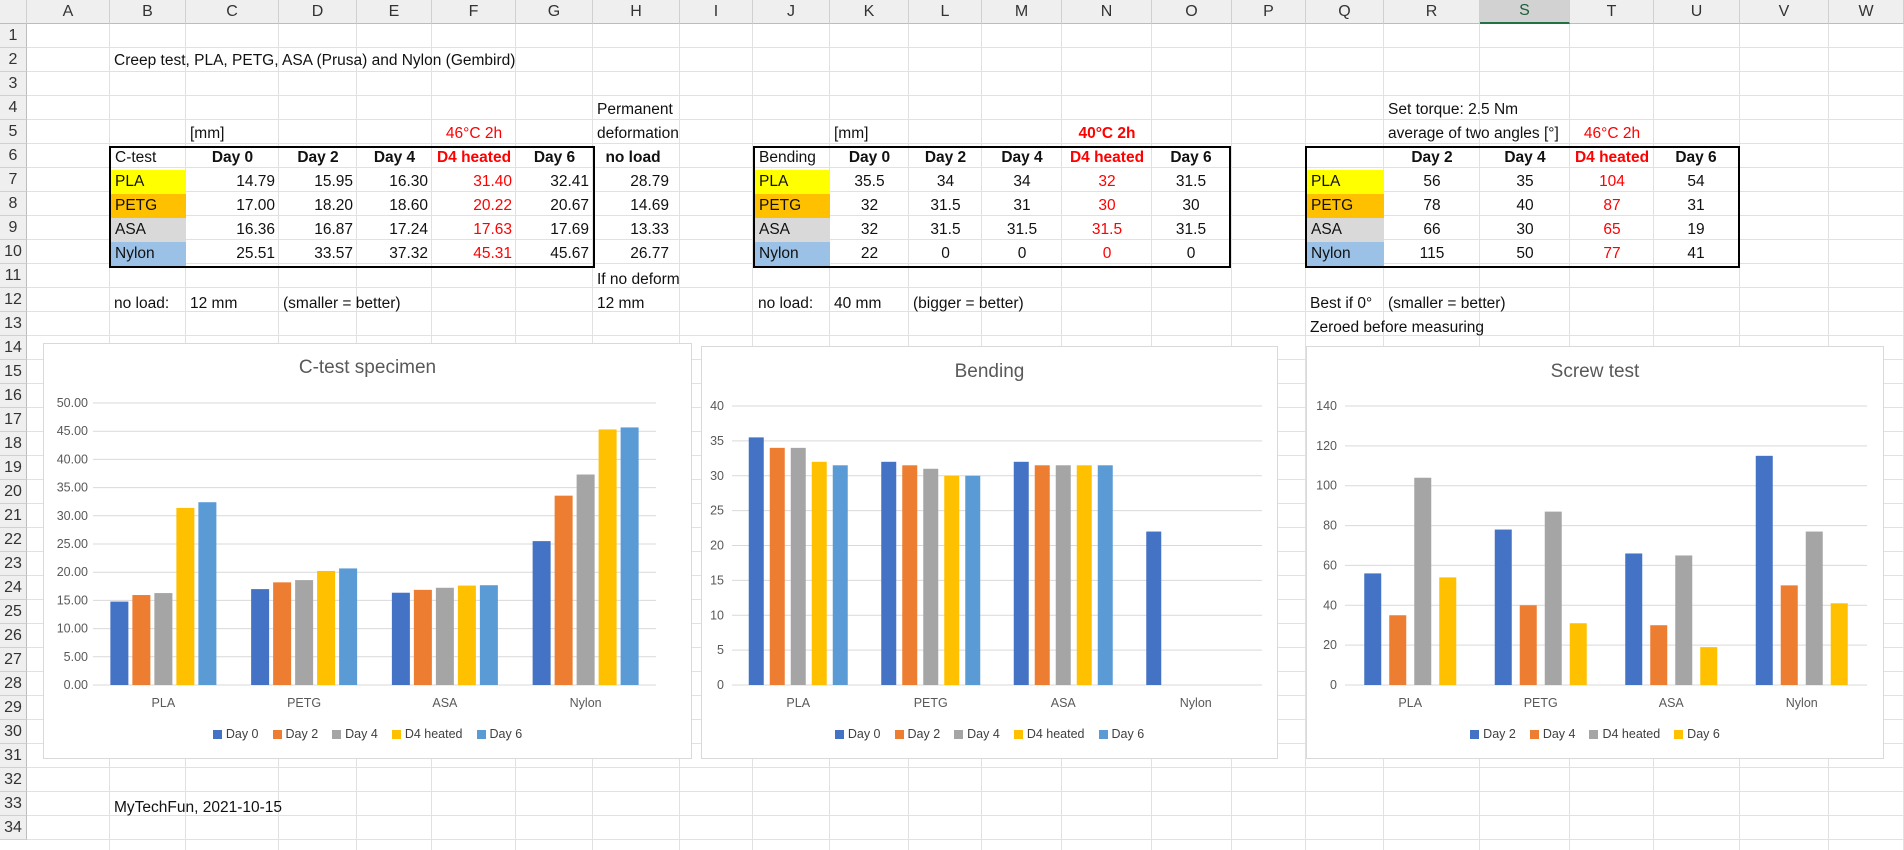 The height and width of the screenshot is (850, 1904). Describe the element at coordinates (13, 708) in the screenshot. I see `row-header: 29` at that location.